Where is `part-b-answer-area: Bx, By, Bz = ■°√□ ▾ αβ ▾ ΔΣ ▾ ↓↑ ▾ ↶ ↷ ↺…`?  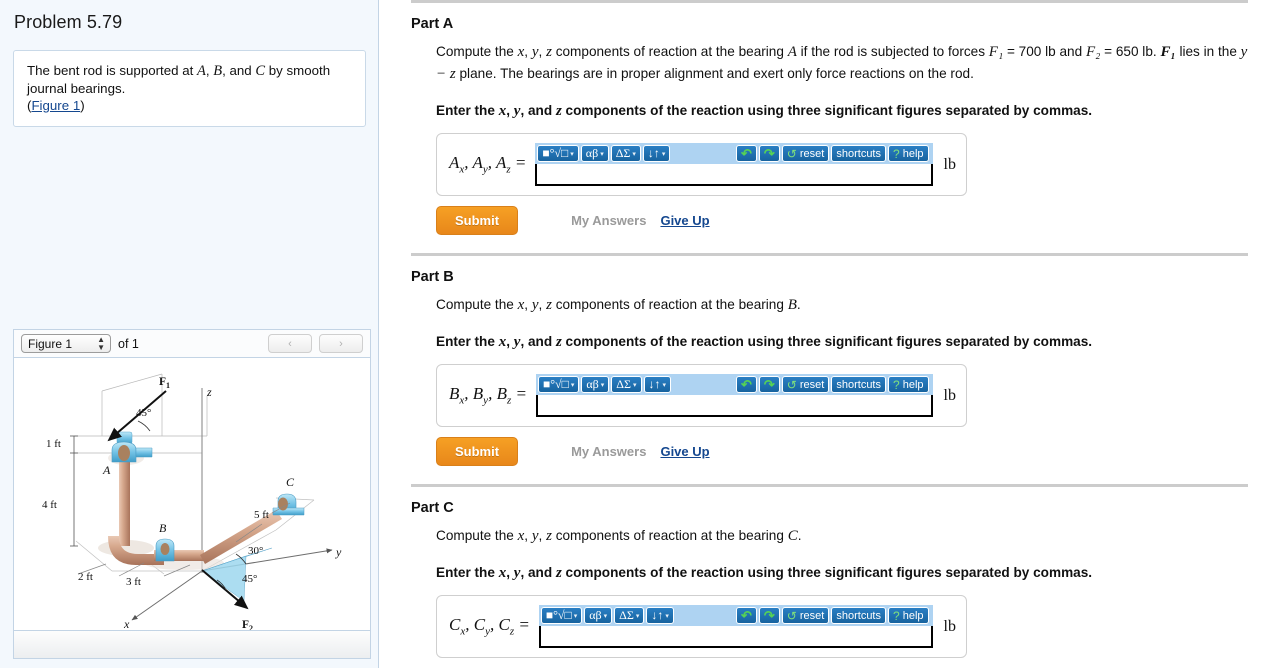
part-b-answer-area: Bx, By, Bz = ■°√□ ▾ αβ ▾ ΔΣ ▾ ↓↑ ▾ ↶ ↷ ↺… is located at coordinates (858, 415).